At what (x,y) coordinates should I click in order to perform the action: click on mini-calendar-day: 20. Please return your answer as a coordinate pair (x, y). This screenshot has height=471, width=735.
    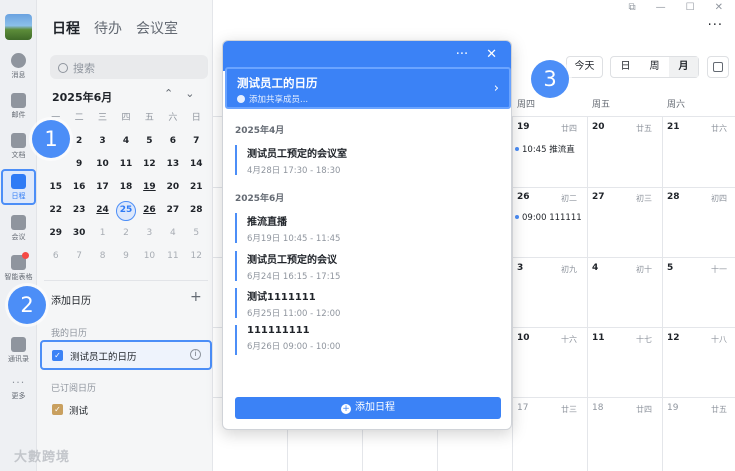
    Looking at the image, I should click on (172, 187).